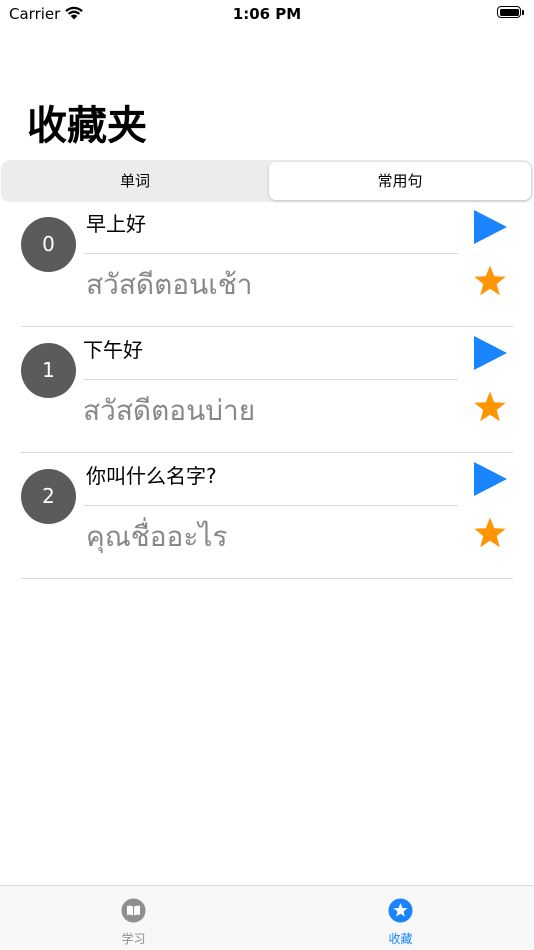  Describe the element at coordinates (400, 939) in the screenshot. I see `tab-label: 收藏` at that location.